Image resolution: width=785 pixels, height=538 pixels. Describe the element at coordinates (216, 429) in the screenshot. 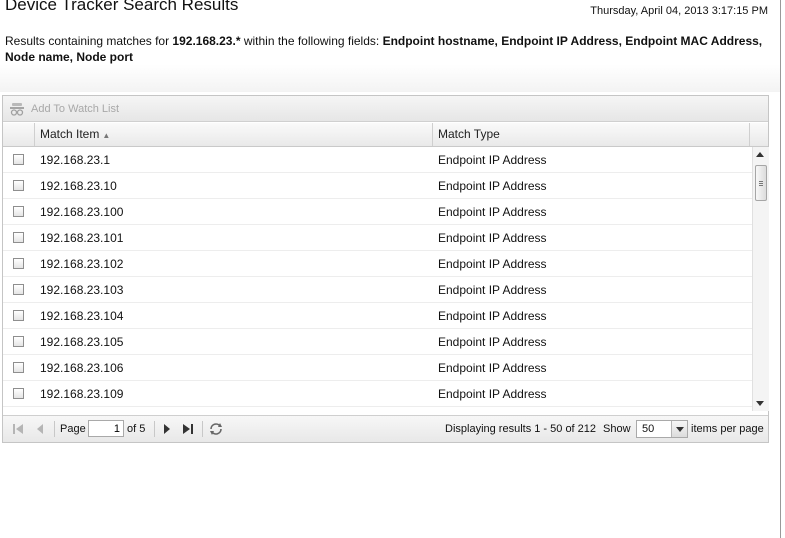

I see `refresh-icon` at that location.